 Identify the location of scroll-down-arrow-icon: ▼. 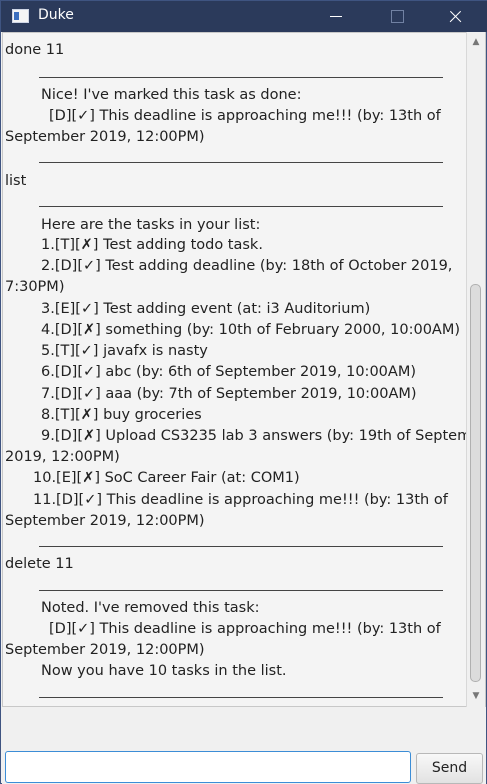
(476, 696).